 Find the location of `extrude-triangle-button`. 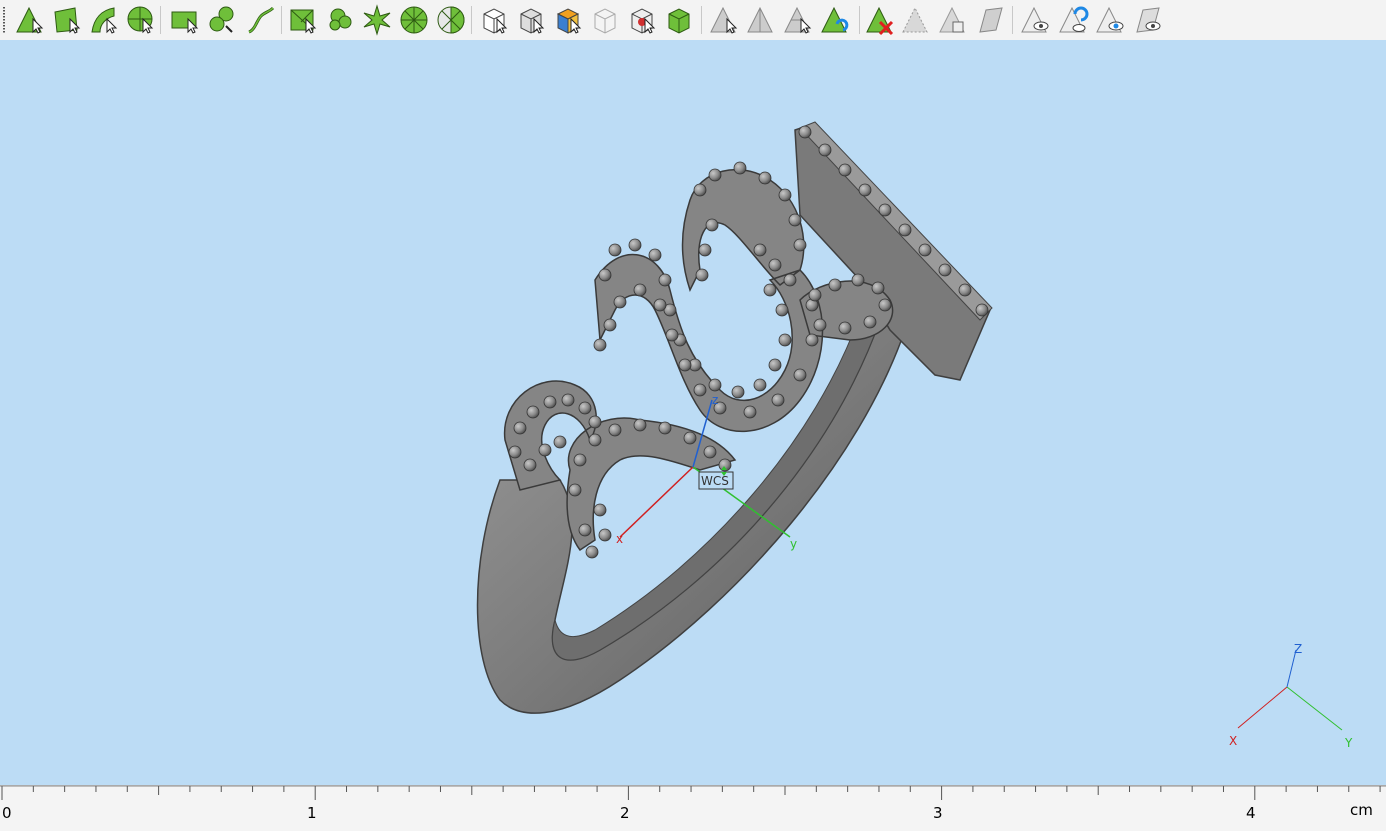

extrude-triangle-button is located at coordinates (761, 20).